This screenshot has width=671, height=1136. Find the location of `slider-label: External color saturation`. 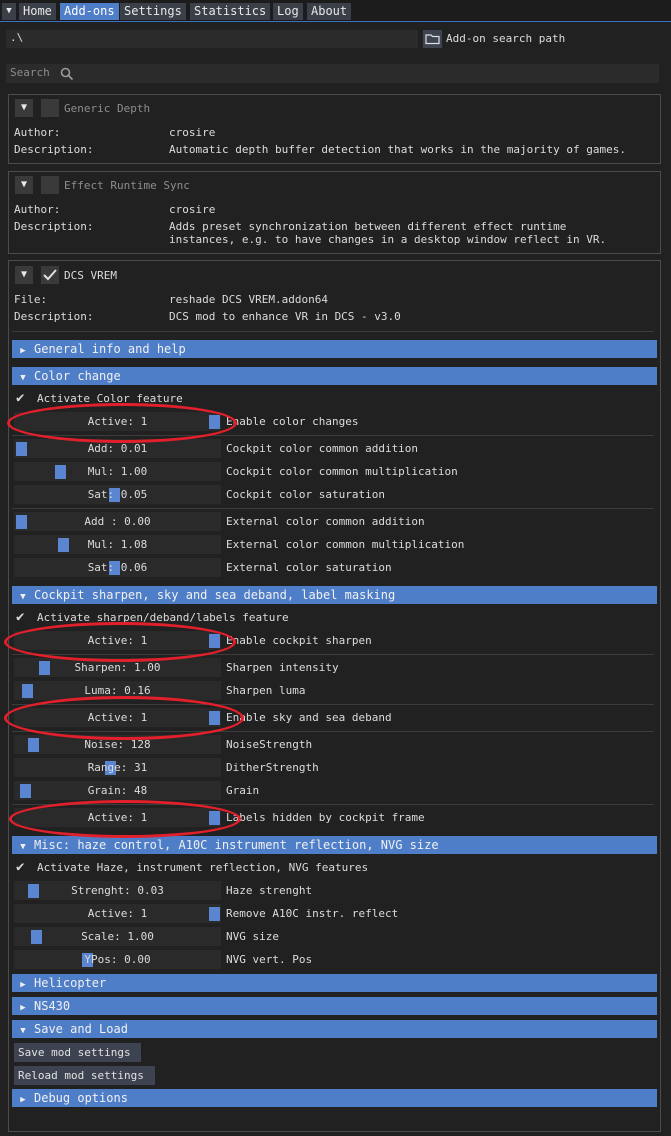

slider-label: External color saturation is located at coordinates (309, 567).